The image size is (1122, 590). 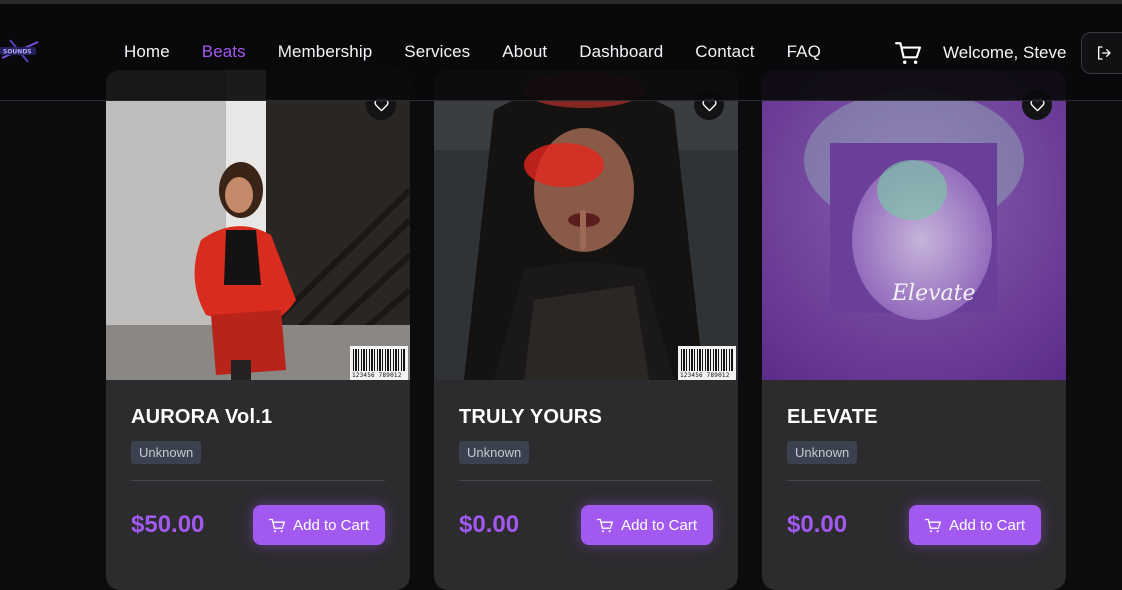 I want to click on cover-image: Elevate, so click(x=914, y=225).